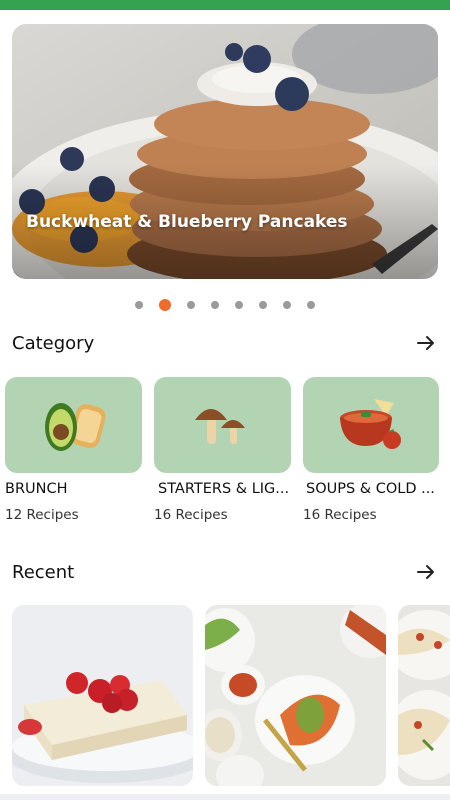  Describe the element at coordinates (225, 343) in the screenshot. I see `category-header: Category` at that location.